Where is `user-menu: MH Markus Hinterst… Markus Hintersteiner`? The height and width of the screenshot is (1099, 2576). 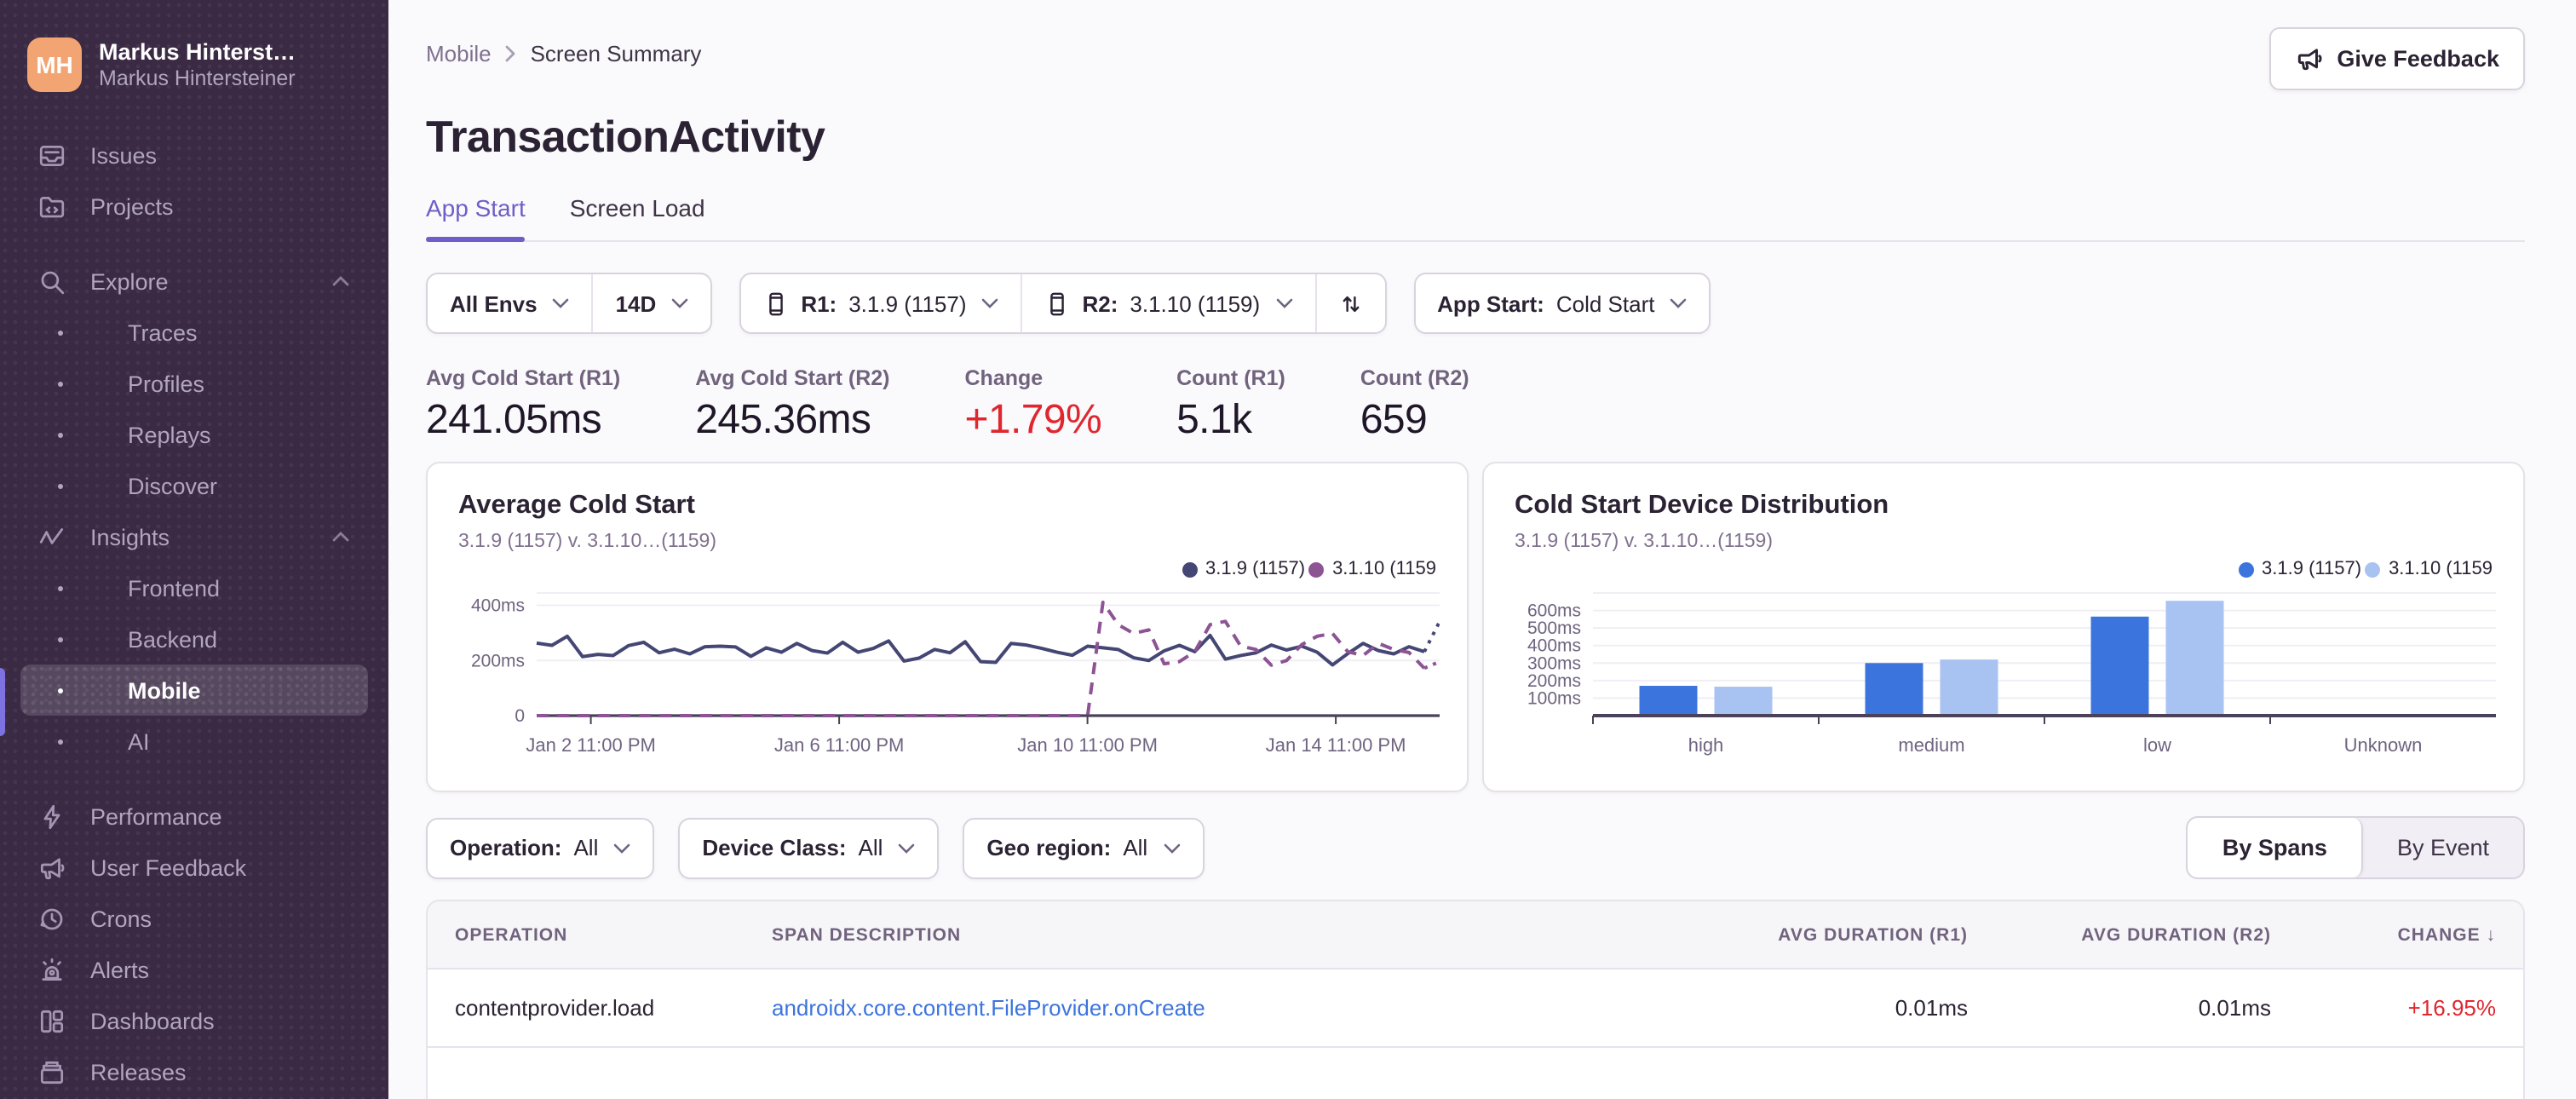 user-menu: MH Markus Hinterst… Markus Hintersteiner is located at coordinates (194, 64).